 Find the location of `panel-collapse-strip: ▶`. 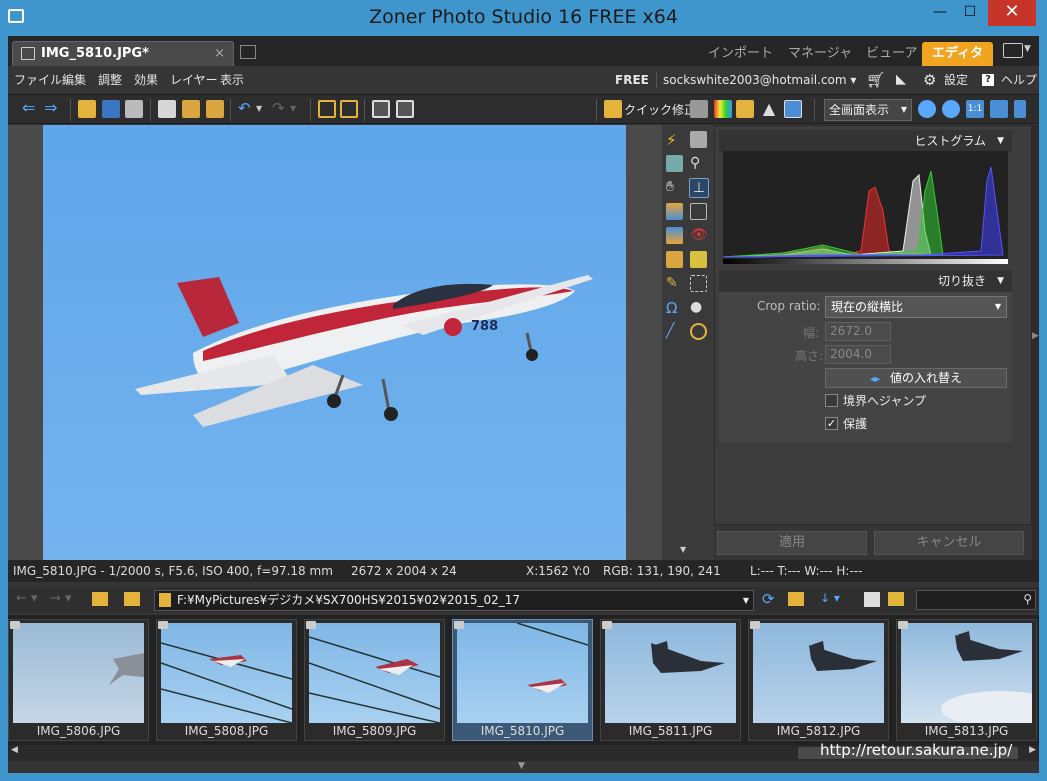

panel-collapse-strip: ▶ is located at coordinates (1035, 342).